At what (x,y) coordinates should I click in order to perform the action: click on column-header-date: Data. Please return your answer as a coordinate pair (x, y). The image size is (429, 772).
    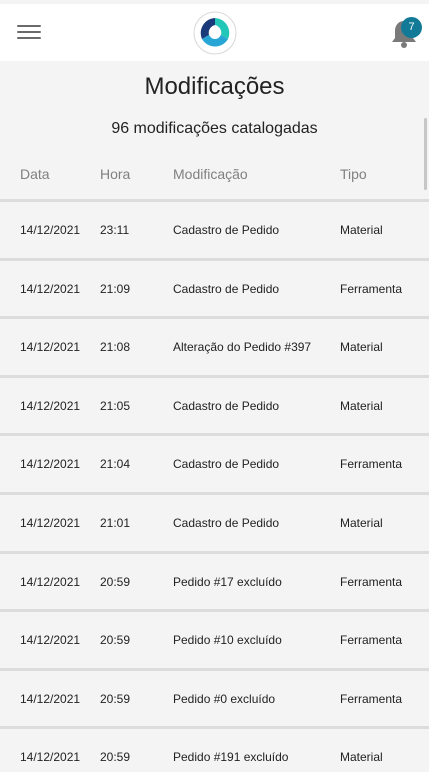
    Looking at the image, I should click on (35, 174).